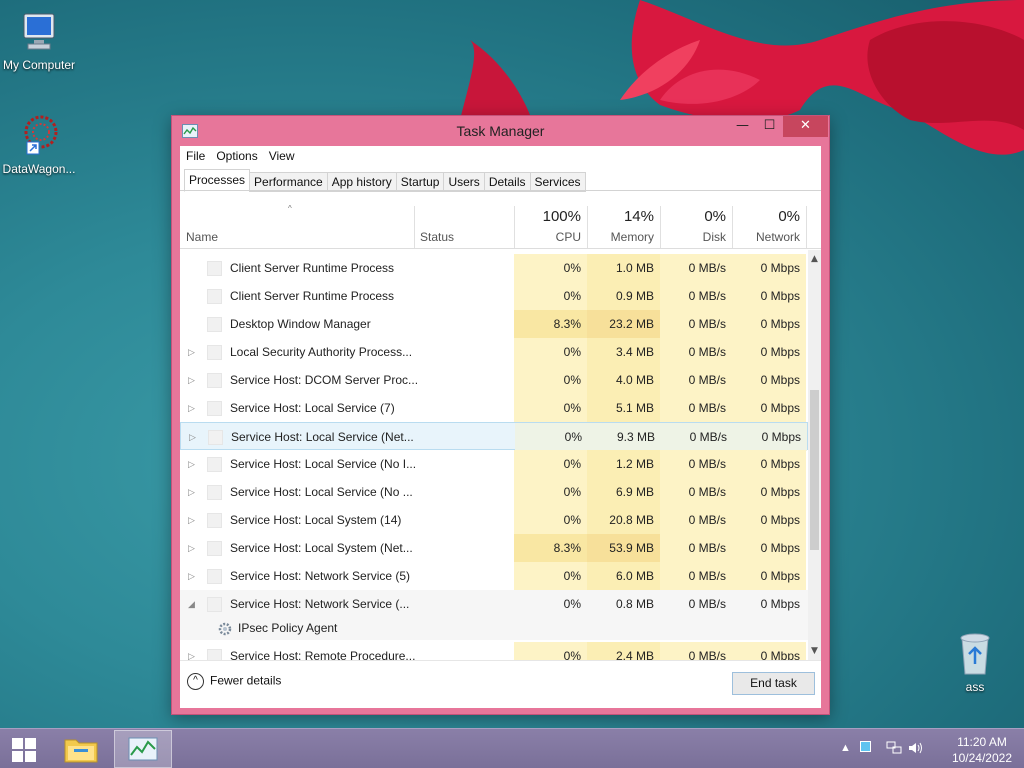 The width and height of the screenshot is (1024, 768). What do you see at coordinates (865, 746) in the screenshot?
I see `notification-icon` at bounding box center [865, 746].